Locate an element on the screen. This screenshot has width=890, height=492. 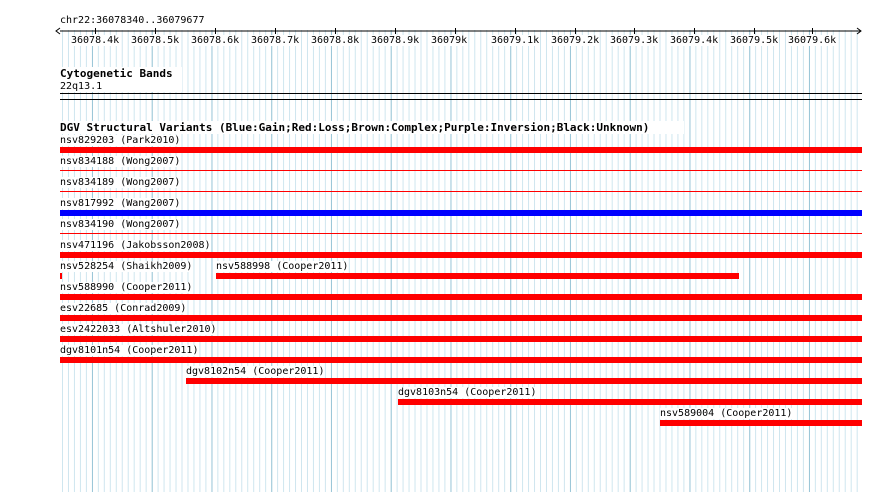
ruler-tick-label: 36079.1k is located at coordinates (515, 40).